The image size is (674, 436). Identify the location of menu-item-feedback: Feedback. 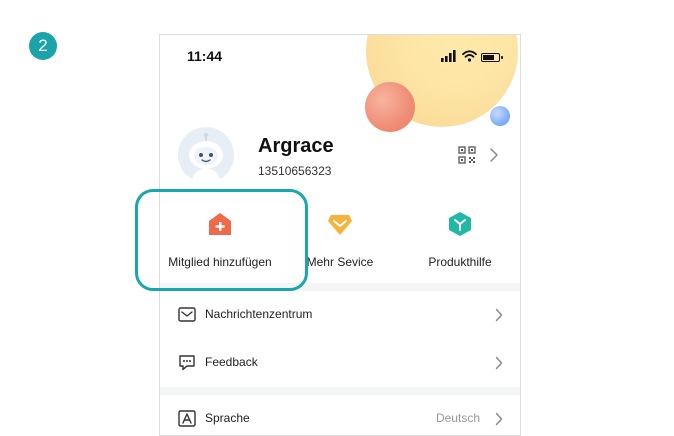
(340, 363).